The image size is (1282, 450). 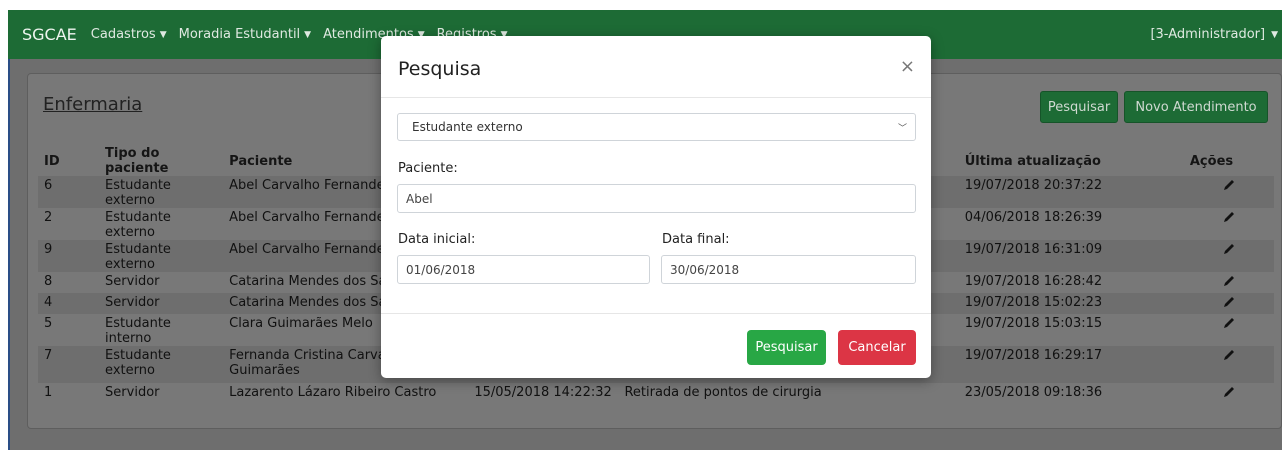 I want to click on patient-type-value: Estudante externo, so click(x=467, y=127).